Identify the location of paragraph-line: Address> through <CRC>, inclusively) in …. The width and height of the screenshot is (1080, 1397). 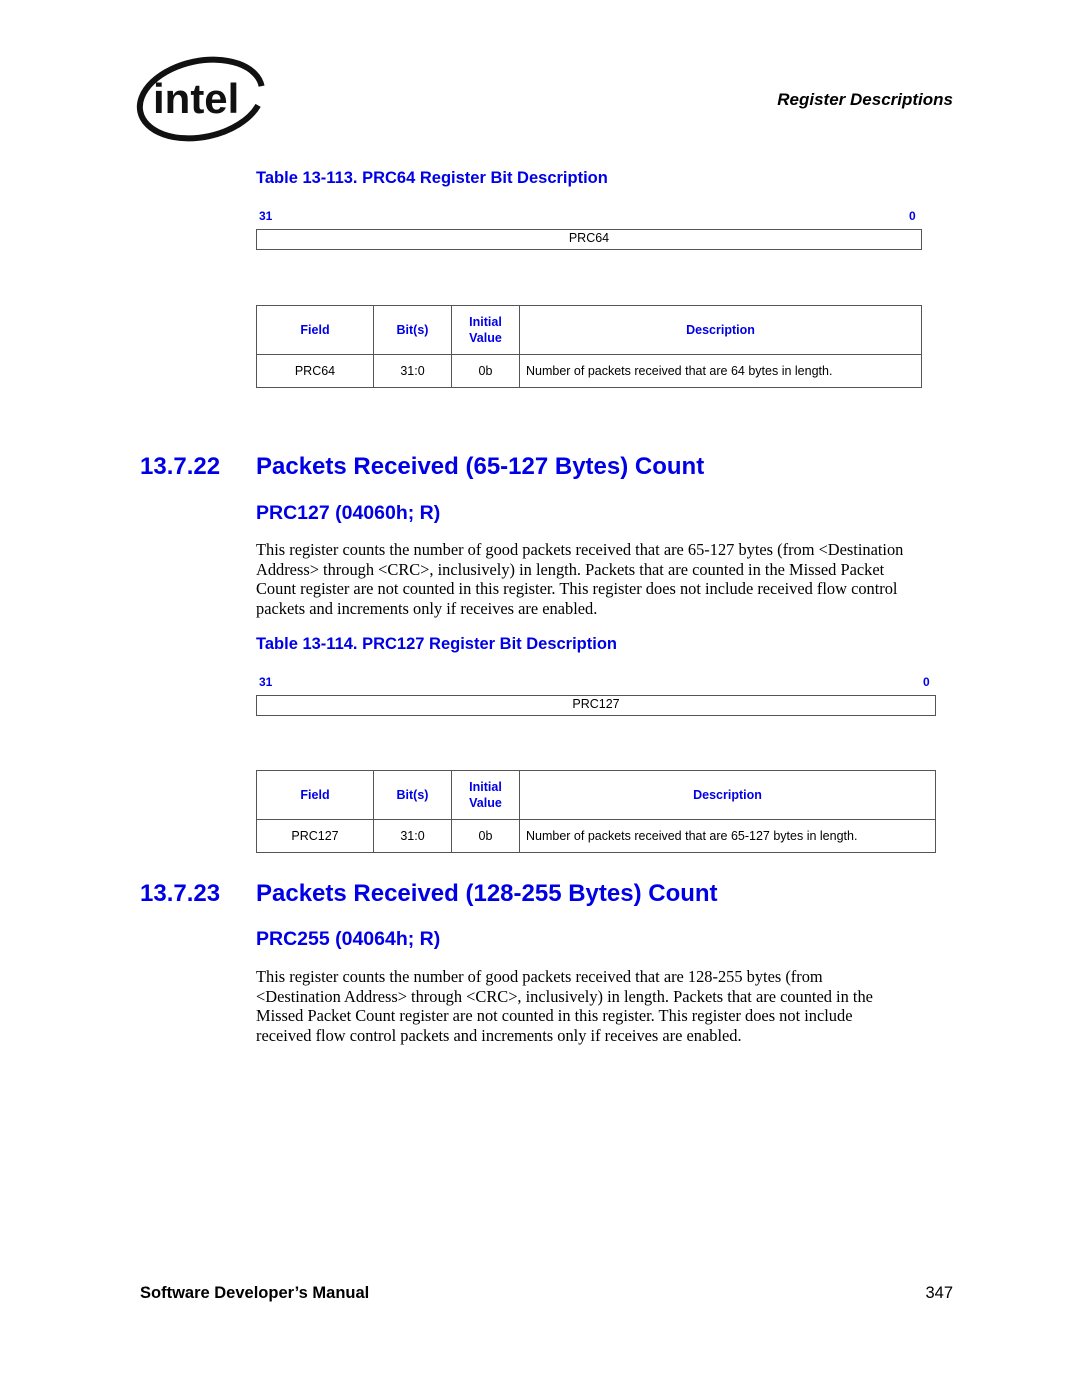
(570, 569).